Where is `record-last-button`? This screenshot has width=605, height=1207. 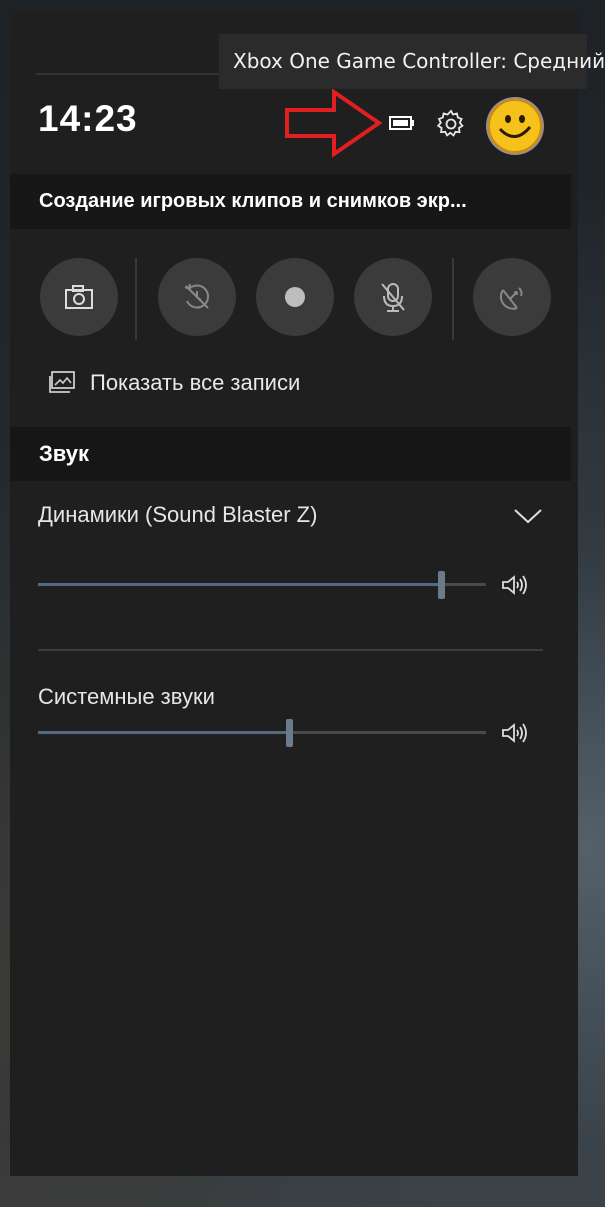 record-last-button is located at coordinates (197, 297).